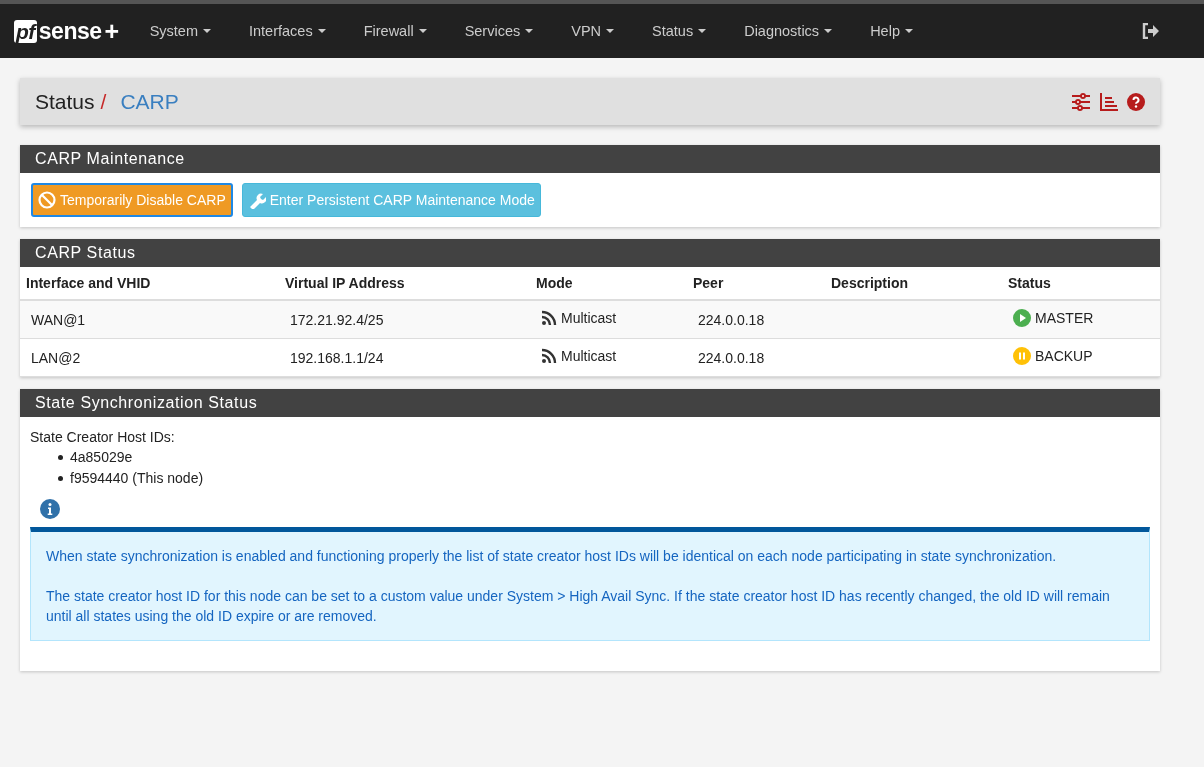 Image resolution: width=1204 pixels, height=767 pixels. Describe the element at coordinates (590, 253) in the screenshot. I see `panel-heading: CARP Status` at that location.